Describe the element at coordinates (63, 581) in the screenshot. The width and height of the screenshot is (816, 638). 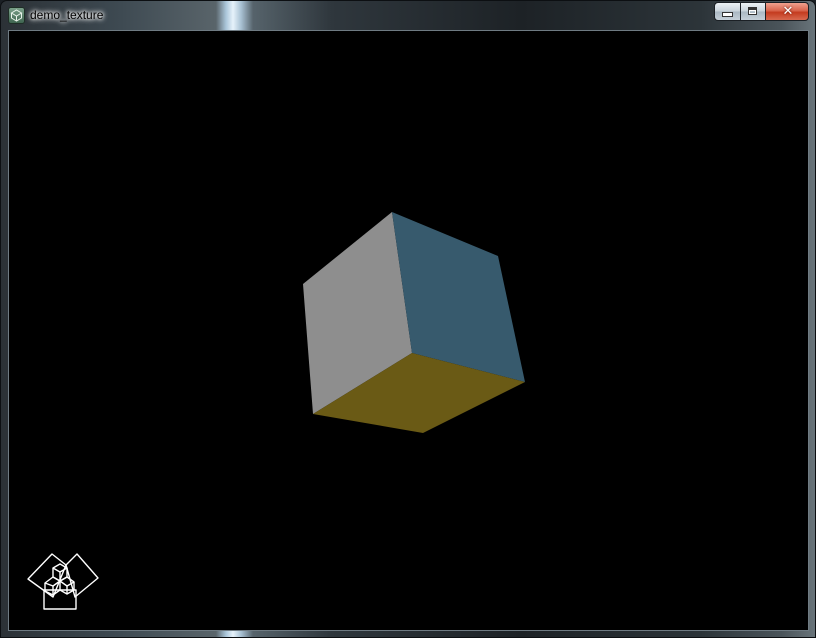
I see `view-cube-navigation-icon` at that location.